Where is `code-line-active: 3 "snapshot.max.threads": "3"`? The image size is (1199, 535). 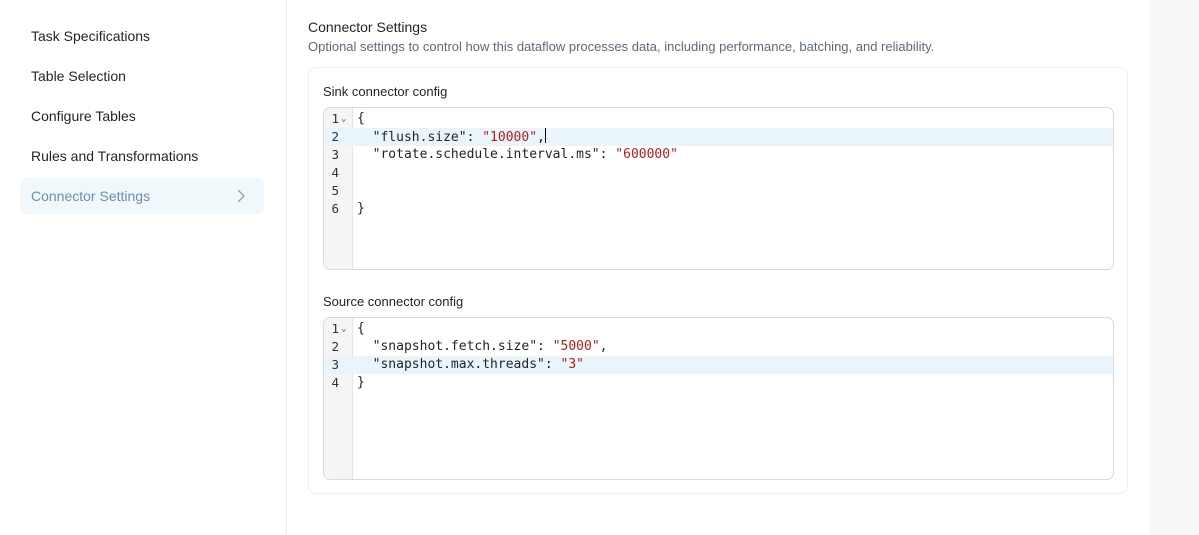 code-line-active: 3 "snapshot.max.threads": "3" is located at coordinates (718, 365).